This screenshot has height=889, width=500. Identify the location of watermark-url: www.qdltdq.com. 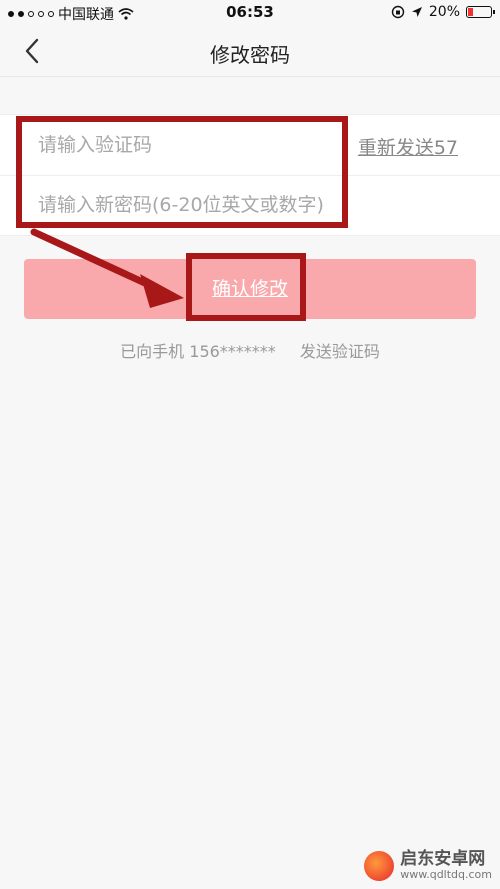
(446, 874).